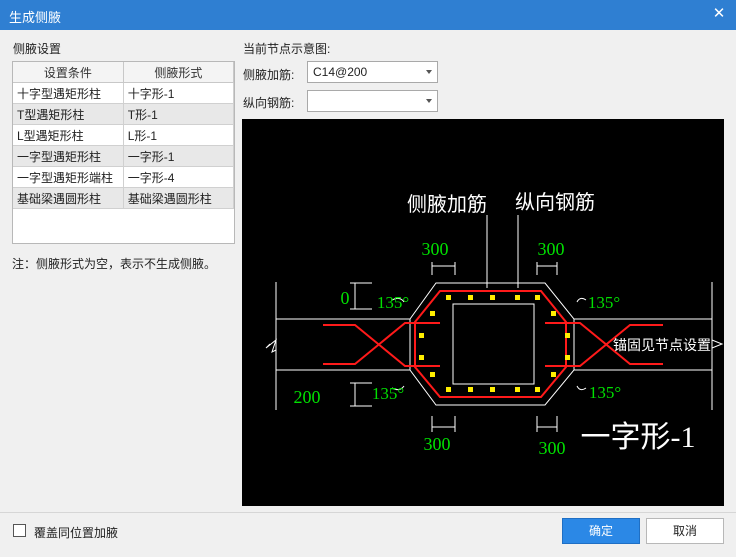 The height and width of the screenshot is (557, 736). Describe the element at coordinates (179, 93) in the screenshot. I see `form-cell: 十字形-1` at that location.